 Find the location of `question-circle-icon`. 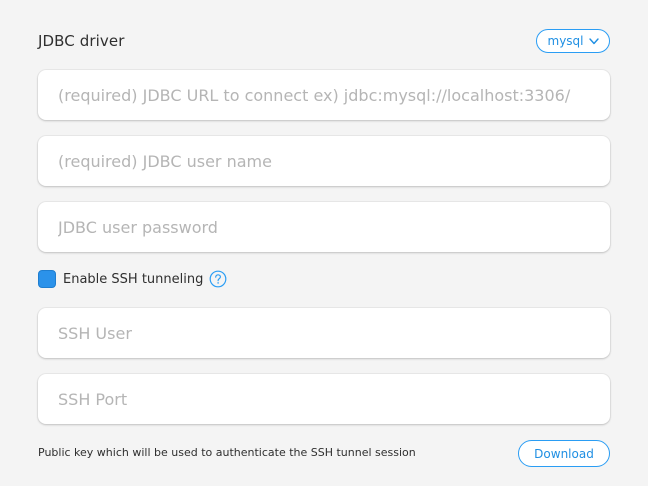

question-circle-icon is located at coordinates (218, 279).